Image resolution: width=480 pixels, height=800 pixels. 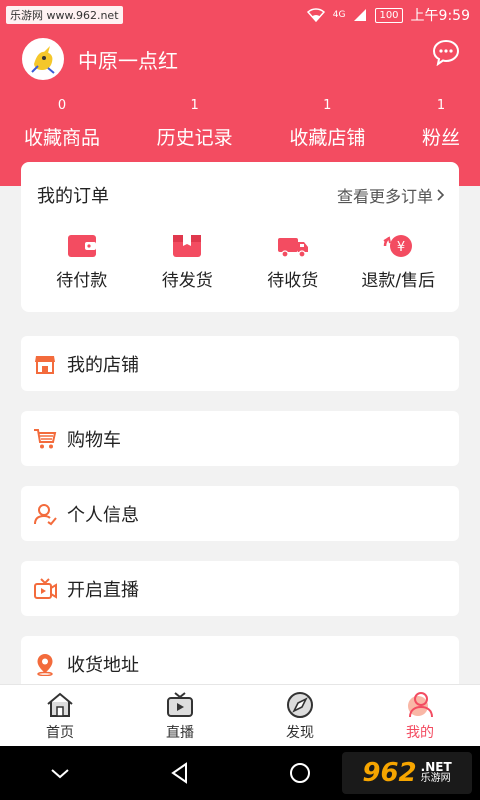 I want to click on stat-favorite-shops: 1 收藏店铺, so click(x=327, y=124).